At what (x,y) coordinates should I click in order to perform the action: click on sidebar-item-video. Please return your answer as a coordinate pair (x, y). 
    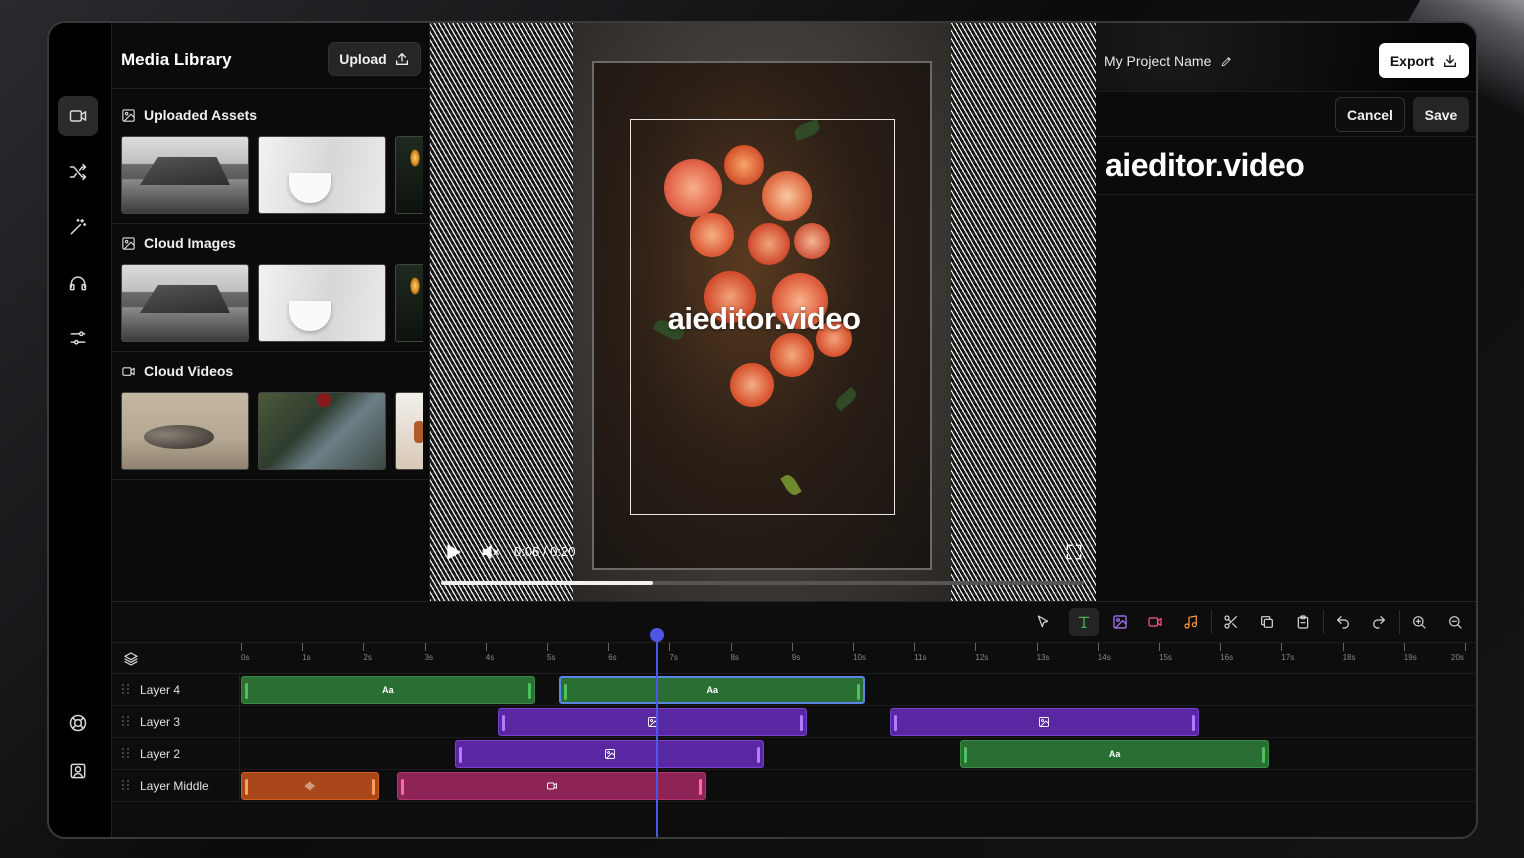
    Looking at the image, I should click on (78, 116).